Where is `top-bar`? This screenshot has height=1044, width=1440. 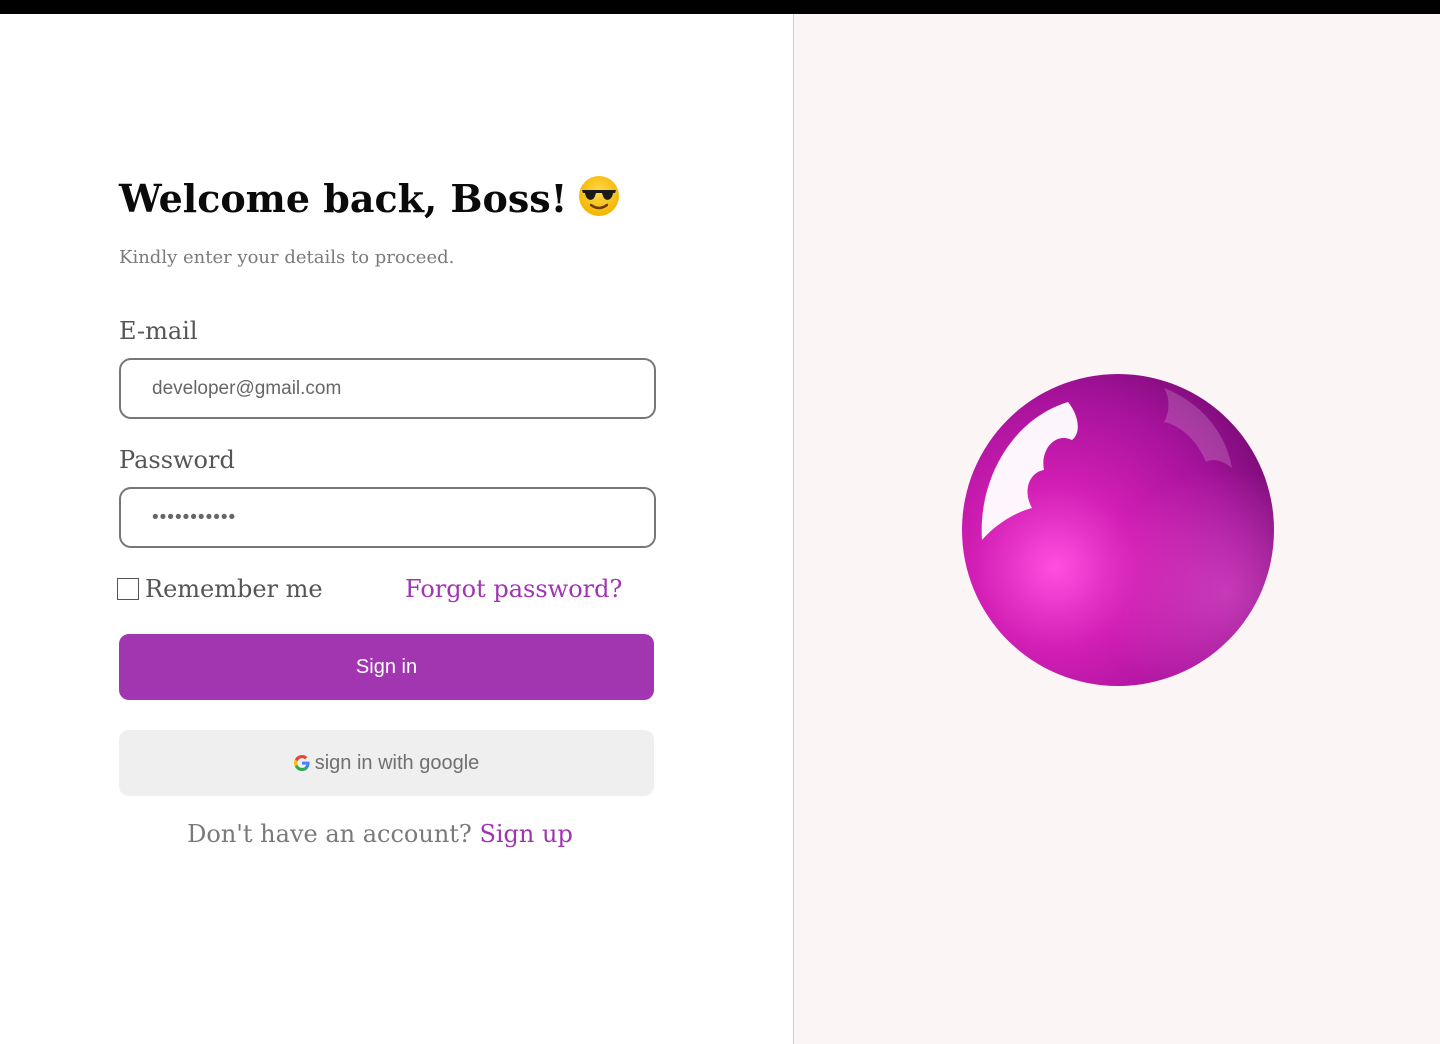
top-bar is located at coordinates (720, 7).